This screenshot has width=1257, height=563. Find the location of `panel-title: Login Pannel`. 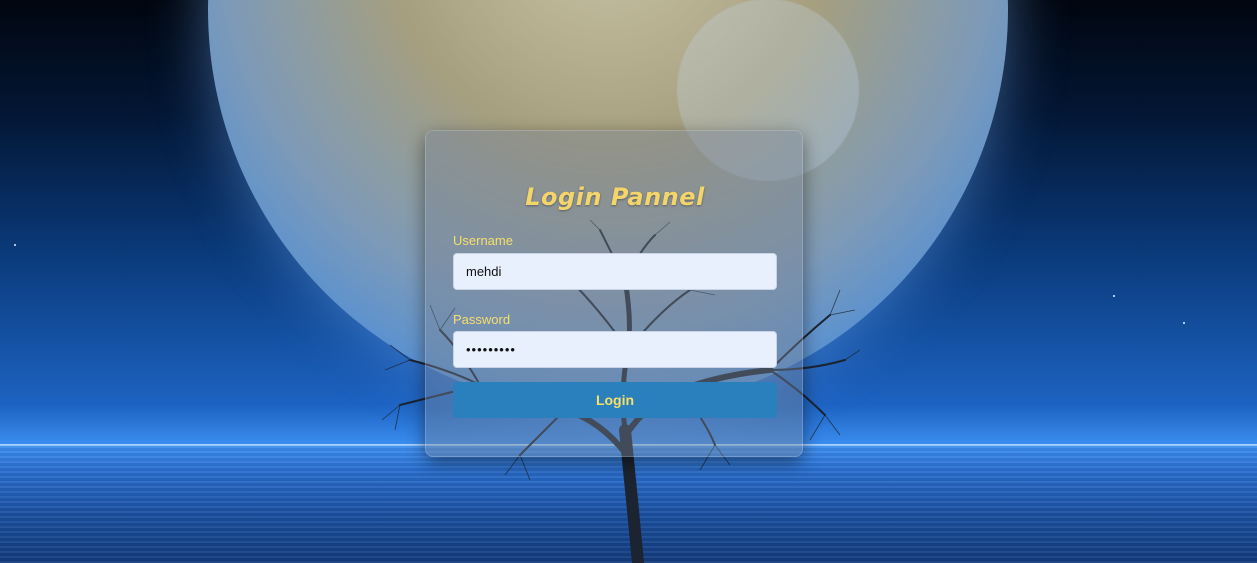

panel-title: Login Pannel is located at coordinates (615, 197).